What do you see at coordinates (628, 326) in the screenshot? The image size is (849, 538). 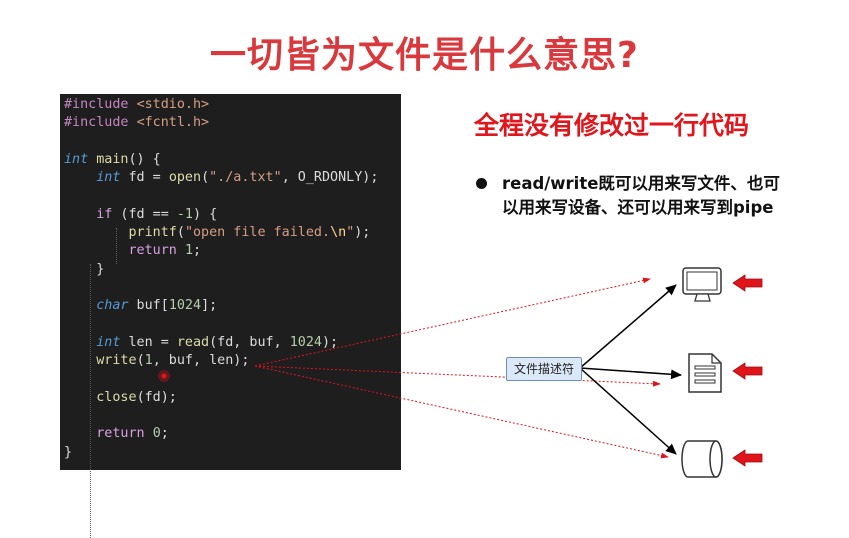 I see `fd-arrow-to-monitor` at bounding box center [628, 326].